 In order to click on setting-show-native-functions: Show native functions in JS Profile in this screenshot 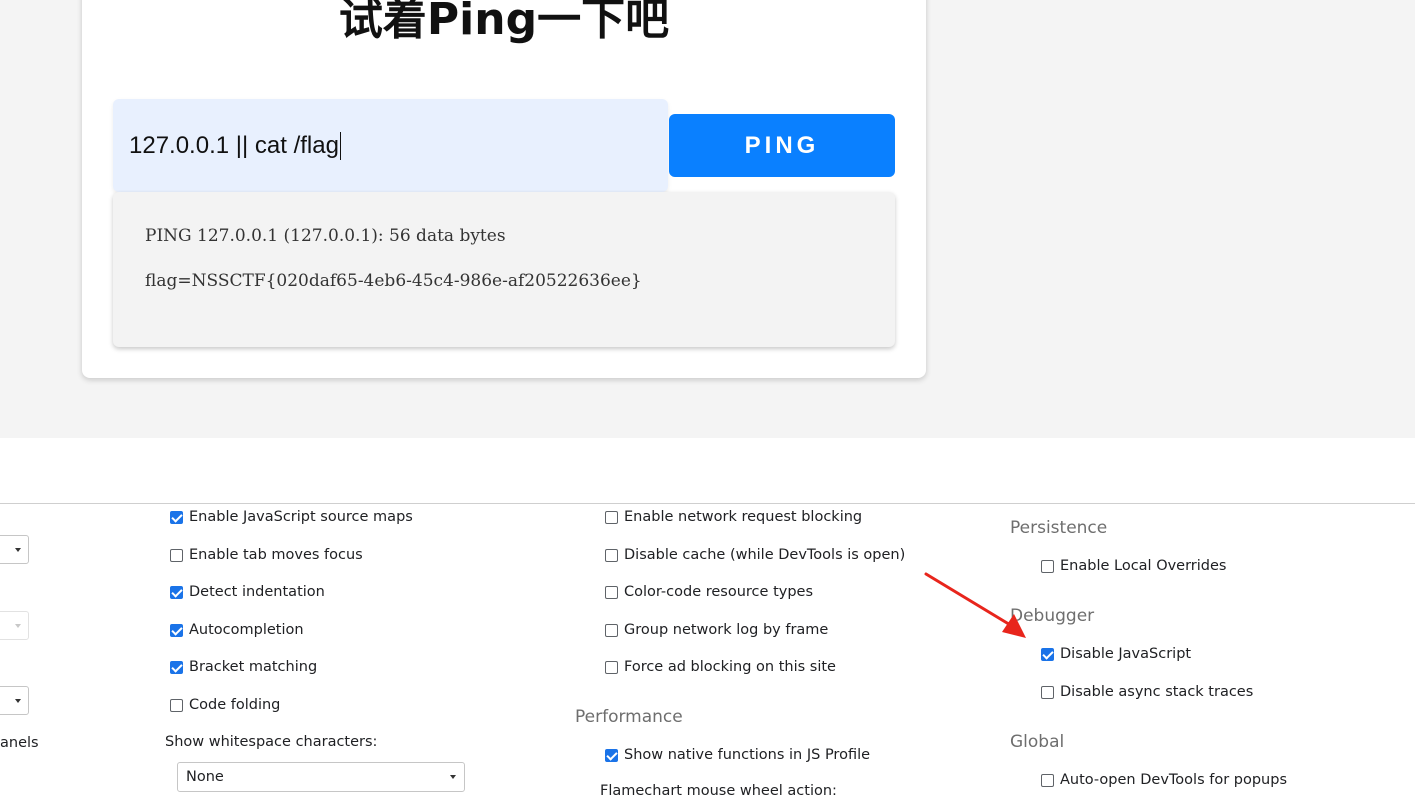, I will do `click(737, 755)`.